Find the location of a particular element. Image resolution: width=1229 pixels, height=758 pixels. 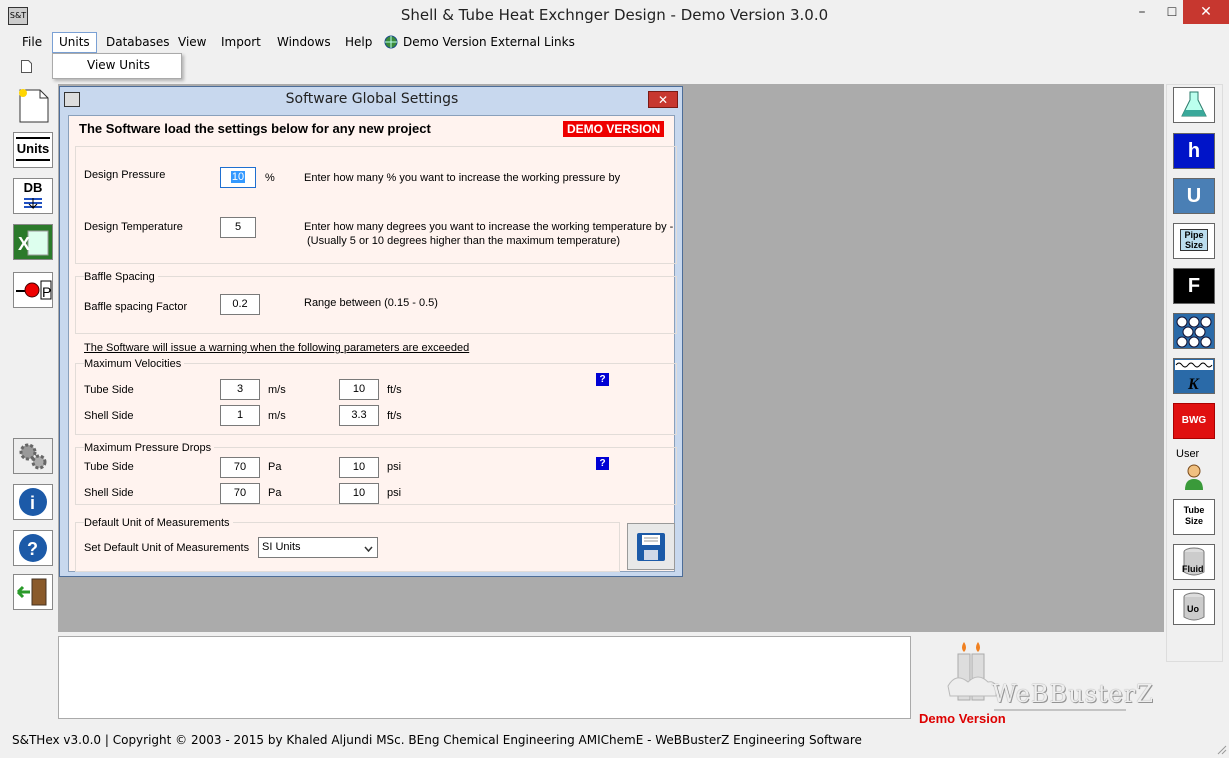

user-label: User is located at coordinates (1188, 454).